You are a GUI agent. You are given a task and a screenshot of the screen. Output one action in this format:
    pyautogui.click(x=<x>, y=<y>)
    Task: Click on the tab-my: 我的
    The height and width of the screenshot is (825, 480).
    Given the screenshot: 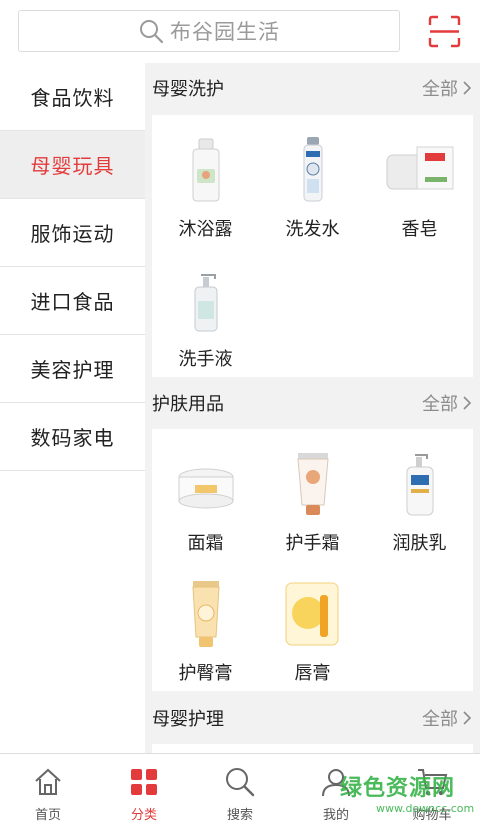 What is the action you would take?
    pyautogui.click(x=336, y=789)
    